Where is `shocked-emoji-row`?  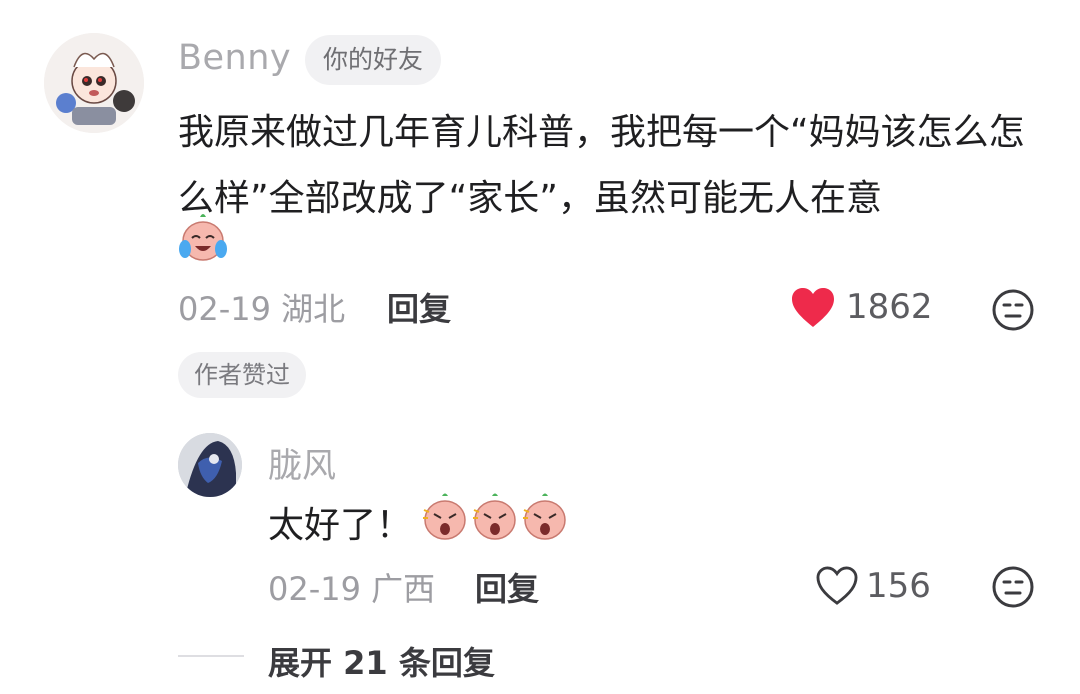
shocked-emoji-row is located at coordinates (494, 516).